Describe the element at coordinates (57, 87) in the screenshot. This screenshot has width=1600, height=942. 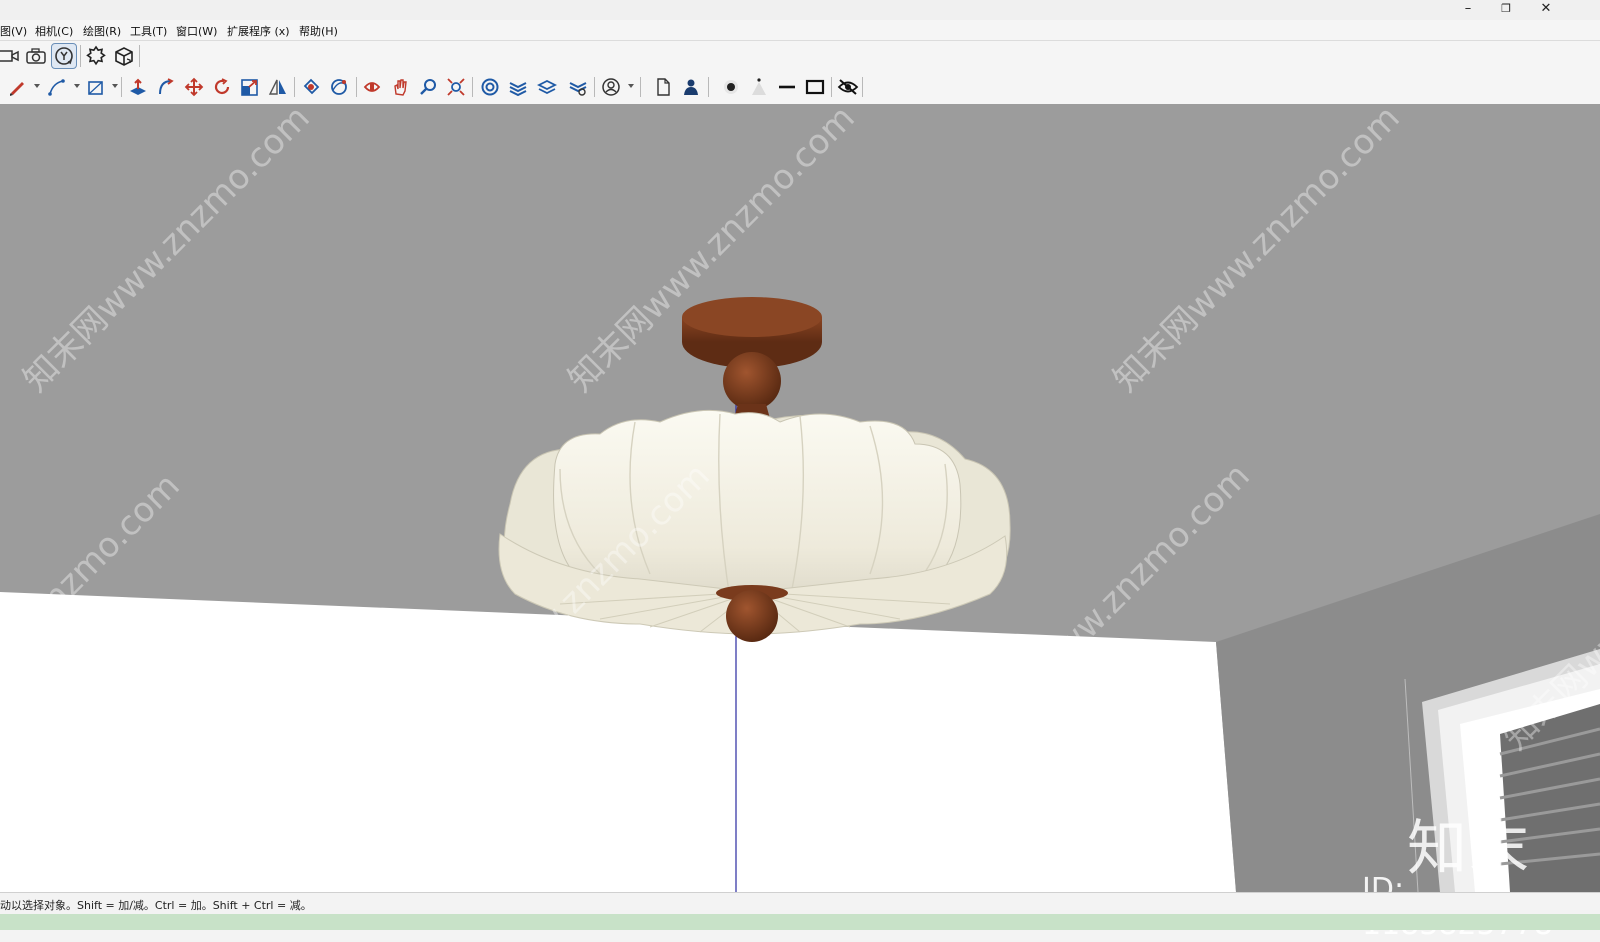
I see `path-line-icon` at that location.